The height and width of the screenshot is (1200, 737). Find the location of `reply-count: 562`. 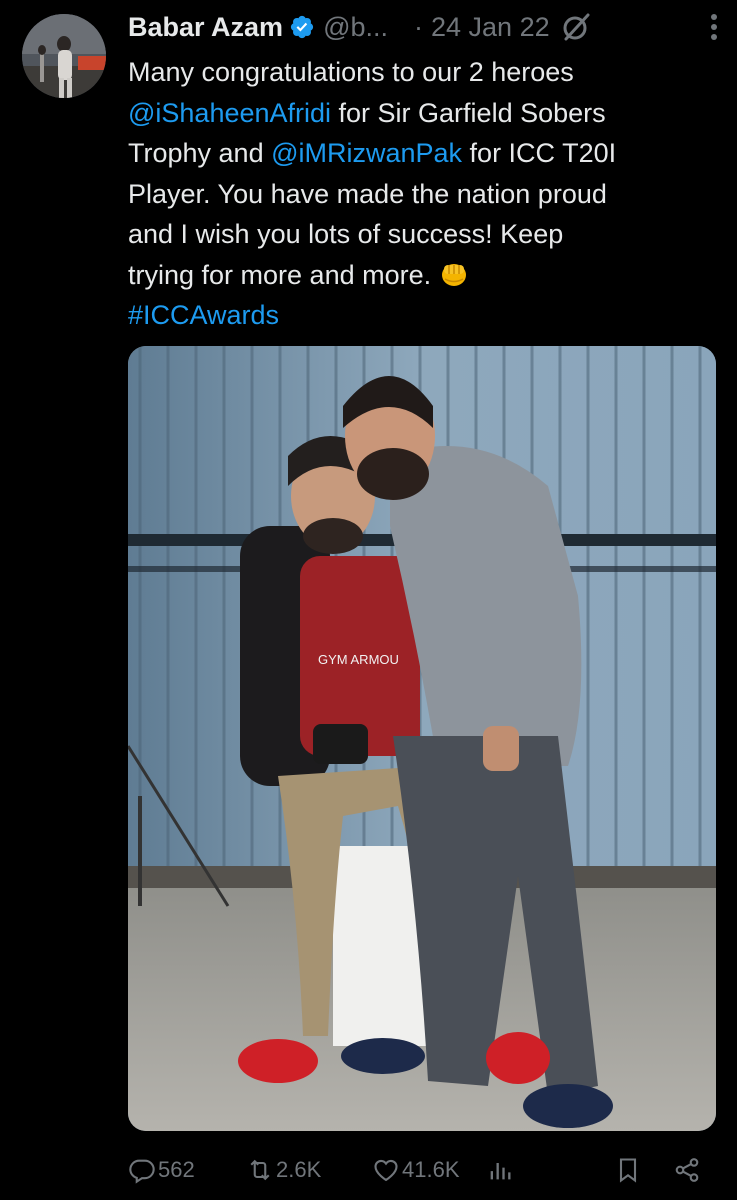

reply-count: 562 is located at coordinates (176, 1169).